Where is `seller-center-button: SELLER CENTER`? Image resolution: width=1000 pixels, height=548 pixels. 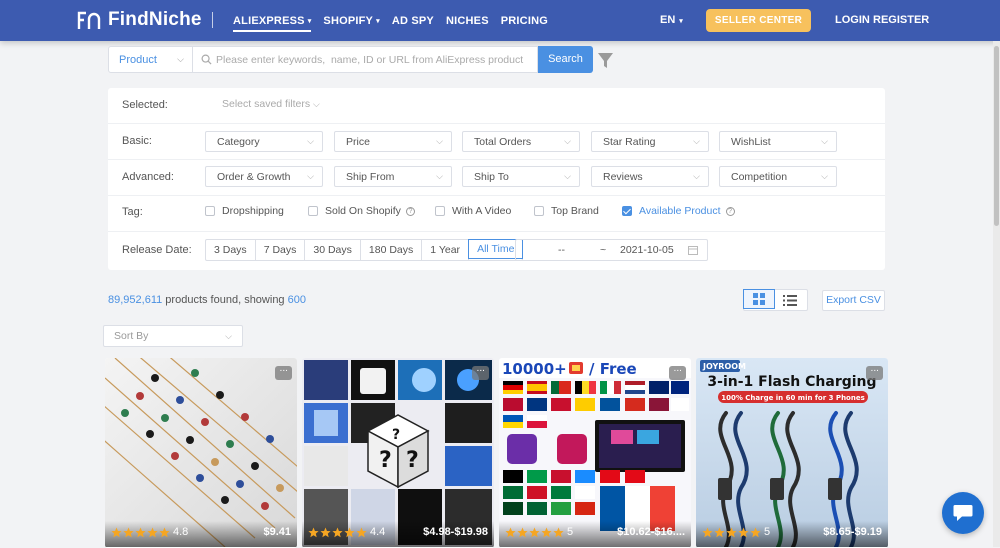 seller-center-button: SELLER CENTER is located at coordinates (758, 20).